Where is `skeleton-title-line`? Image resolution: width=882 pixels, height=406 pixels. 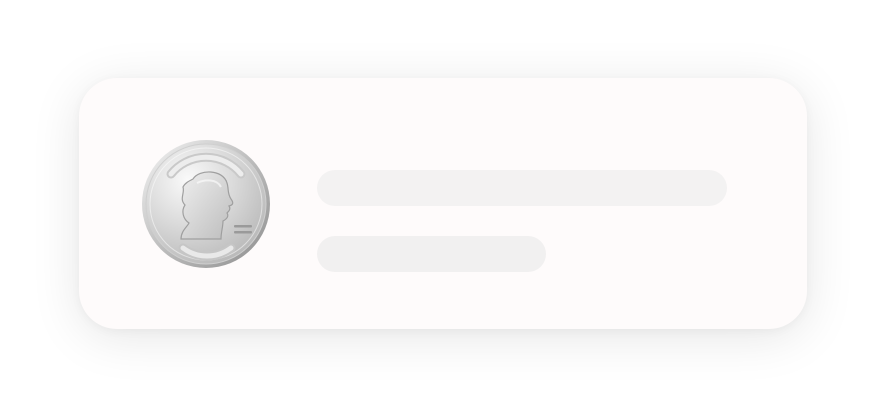
skeleton-title-line is located at coordinates (522, 188).